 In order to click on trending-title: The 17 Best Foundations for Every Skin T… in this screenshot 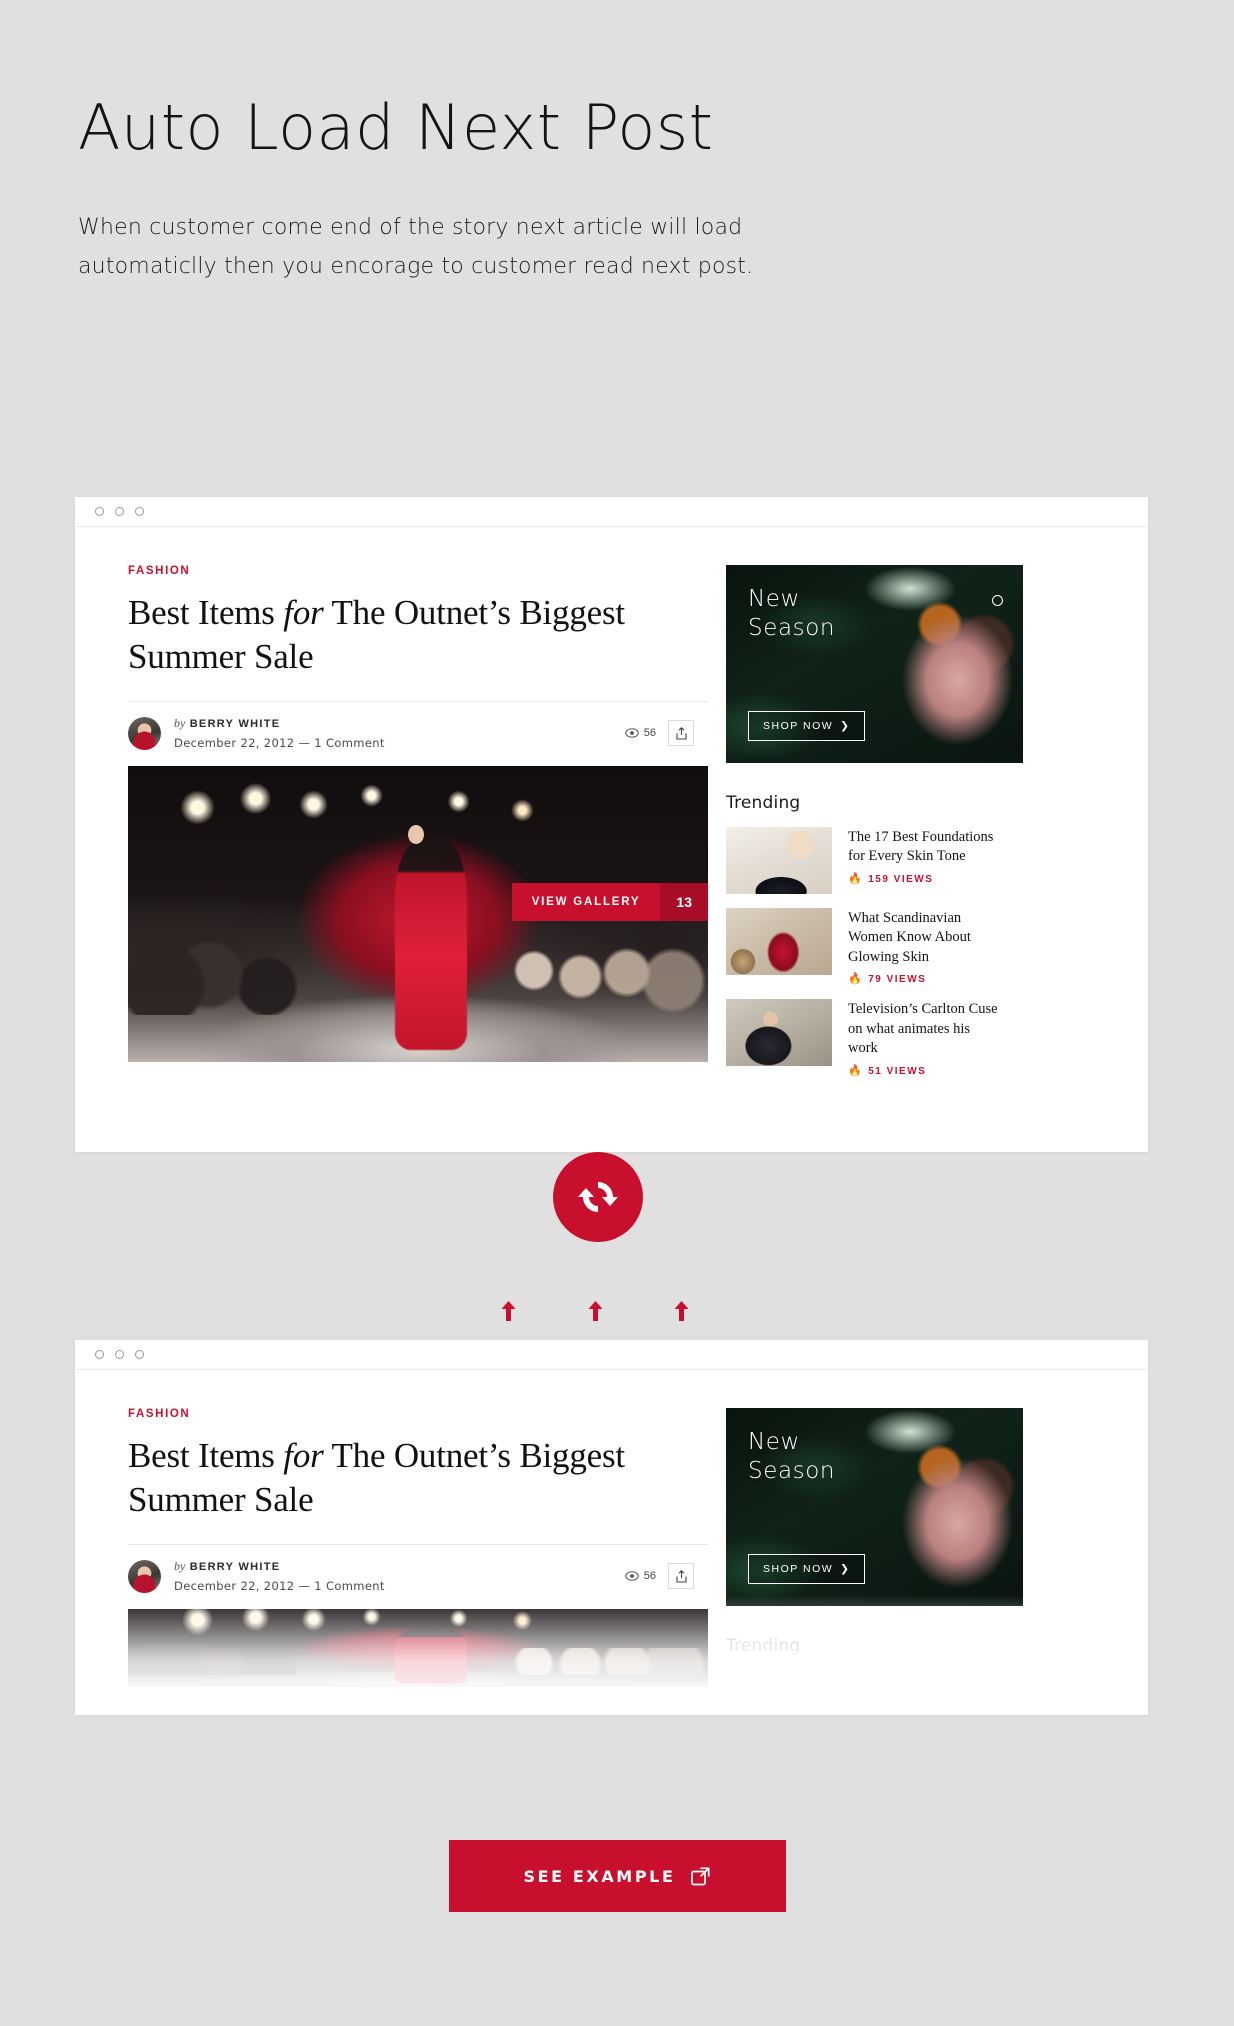, I will do `click(923, 847)`.